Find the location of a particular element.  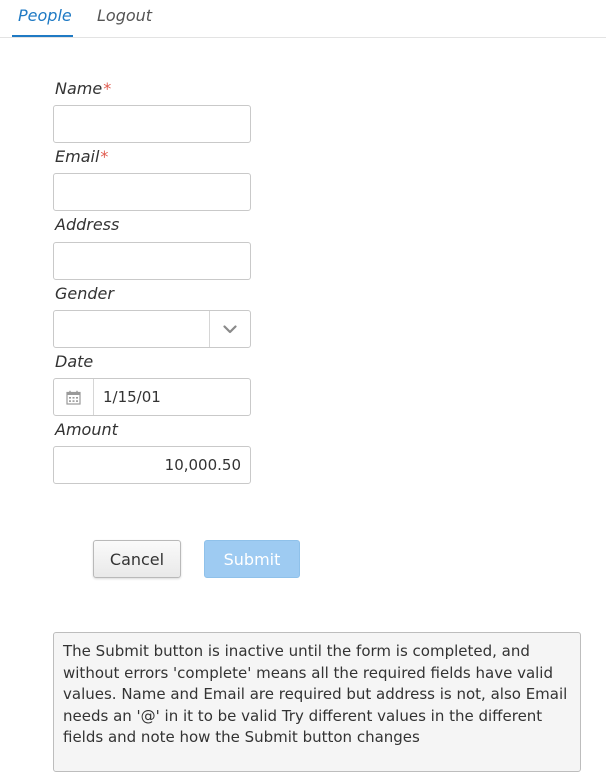

address-input is located at coordinates (152, 261).